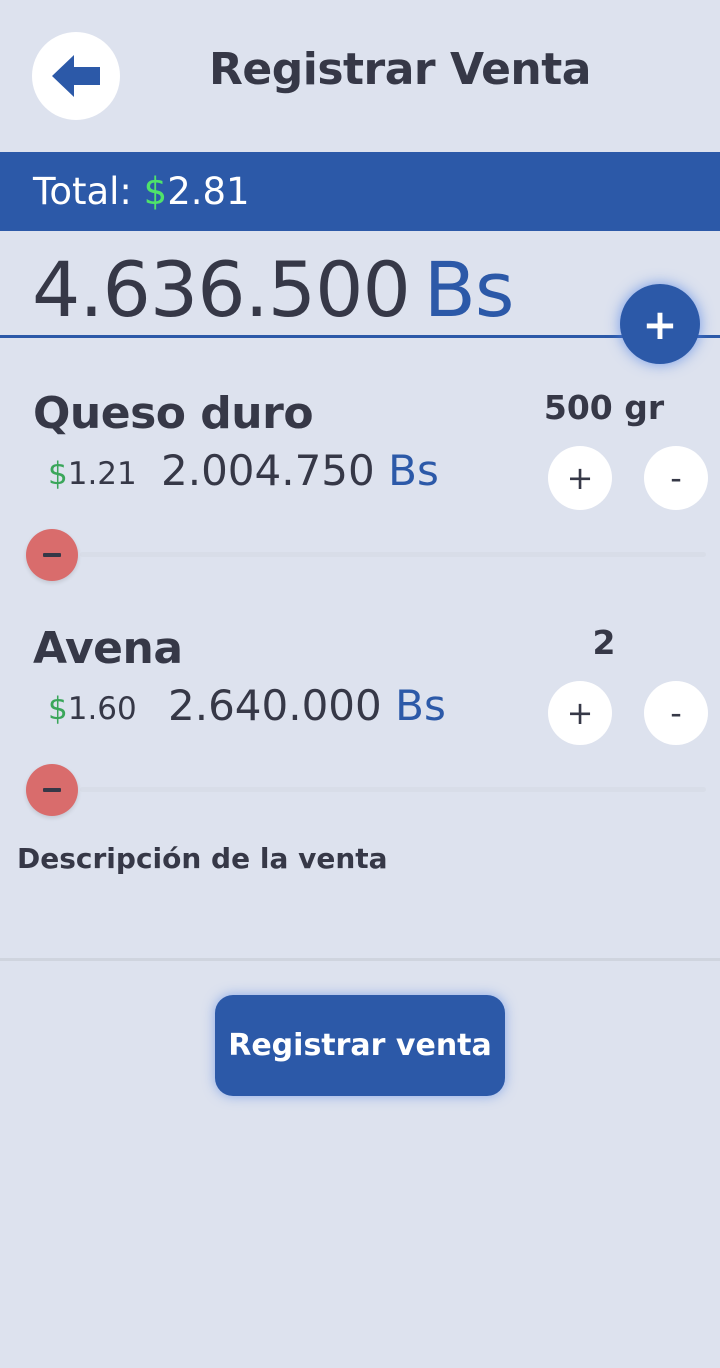  I want to click on register-sale-button: Registrar venta, so click(360, 1045).